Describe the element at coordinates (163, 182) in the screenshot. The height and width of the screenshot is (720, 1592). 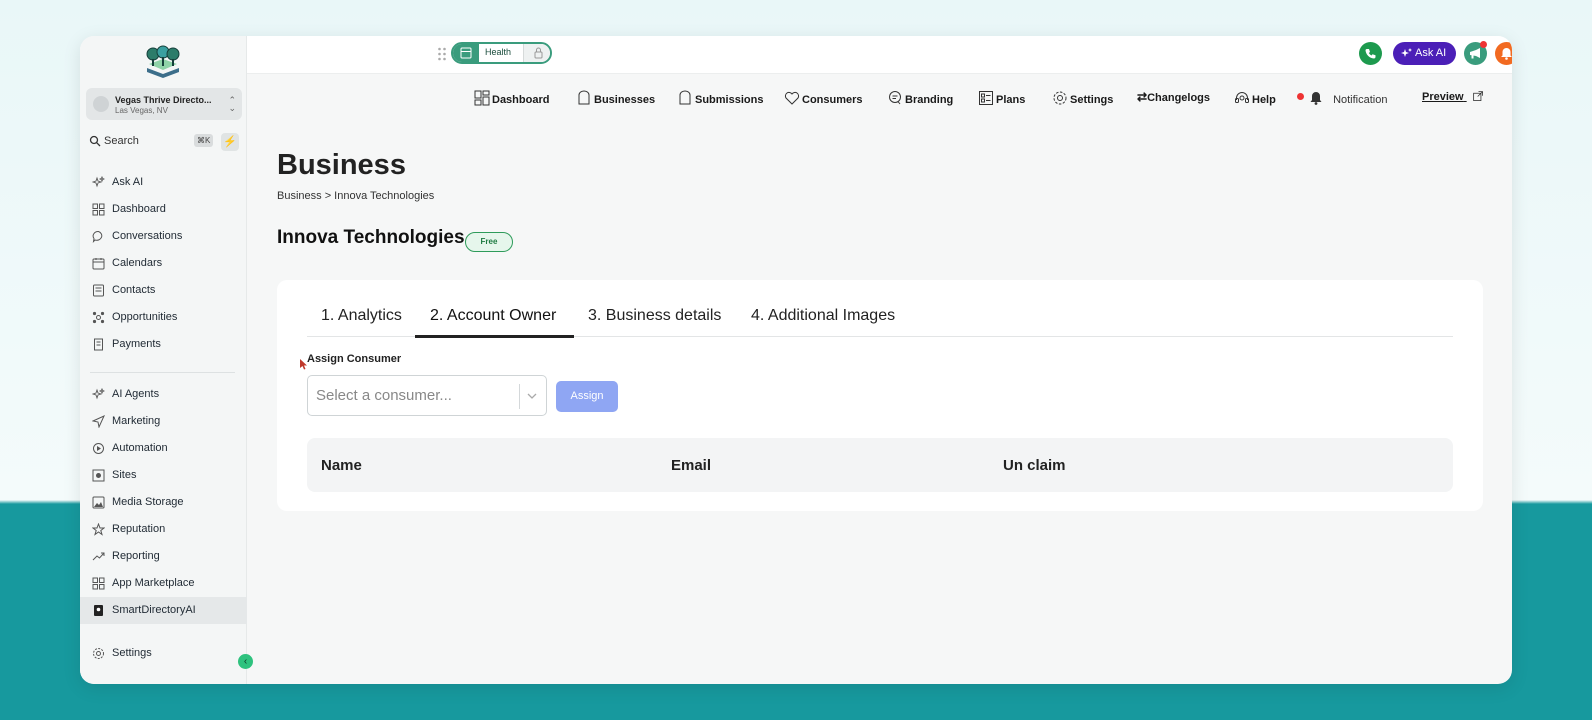
I see `sidebar-item-ask-ai: Ask AI` at that location.